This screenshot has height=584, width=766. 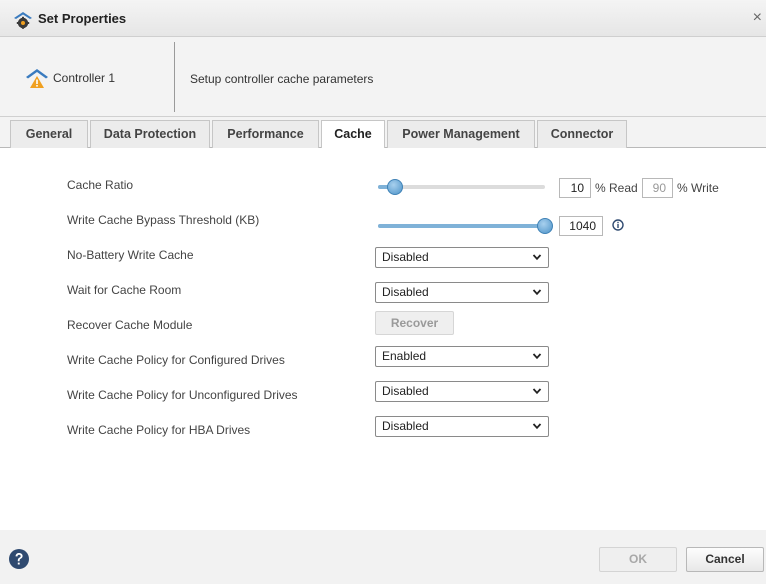 I want to click on header-description: Setup controller cache parameters, so click(x=282, y=79).